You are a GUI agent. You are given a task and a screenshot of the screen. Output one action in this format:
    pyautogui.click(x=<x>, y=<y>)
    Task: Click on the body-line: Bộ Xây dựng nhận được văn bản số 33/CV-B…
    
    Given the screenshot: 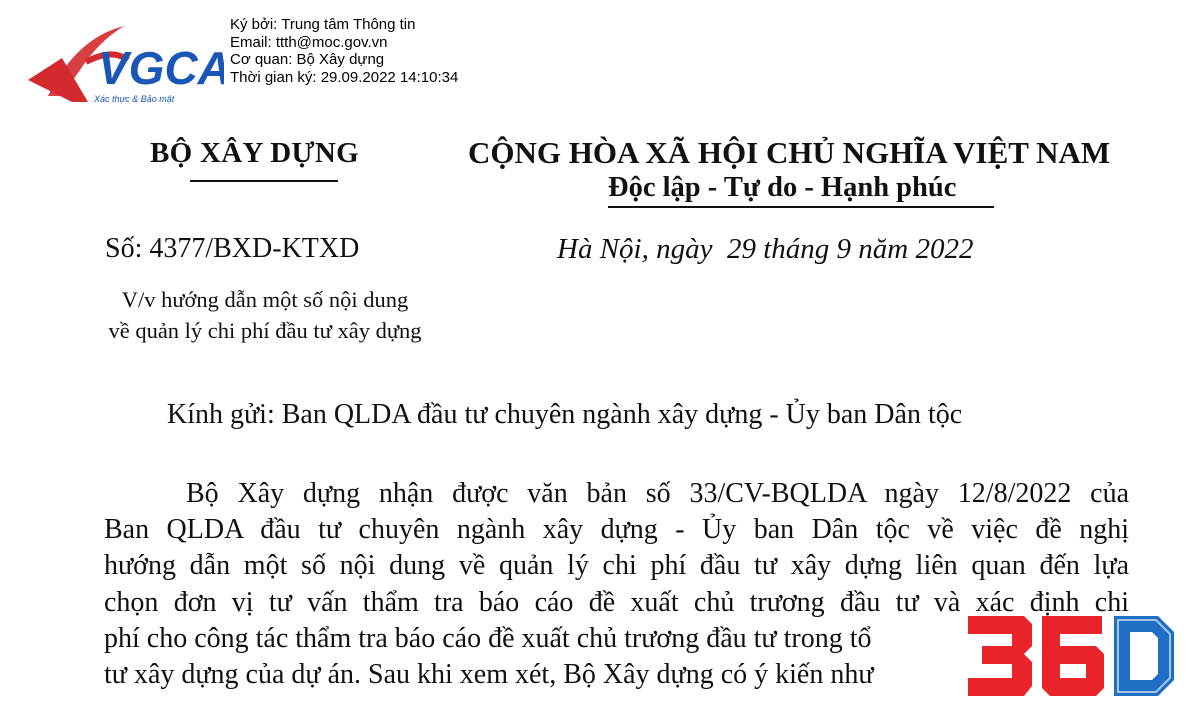 What is the action you would take?
    pyautogui.click(x=657, y=493)
    